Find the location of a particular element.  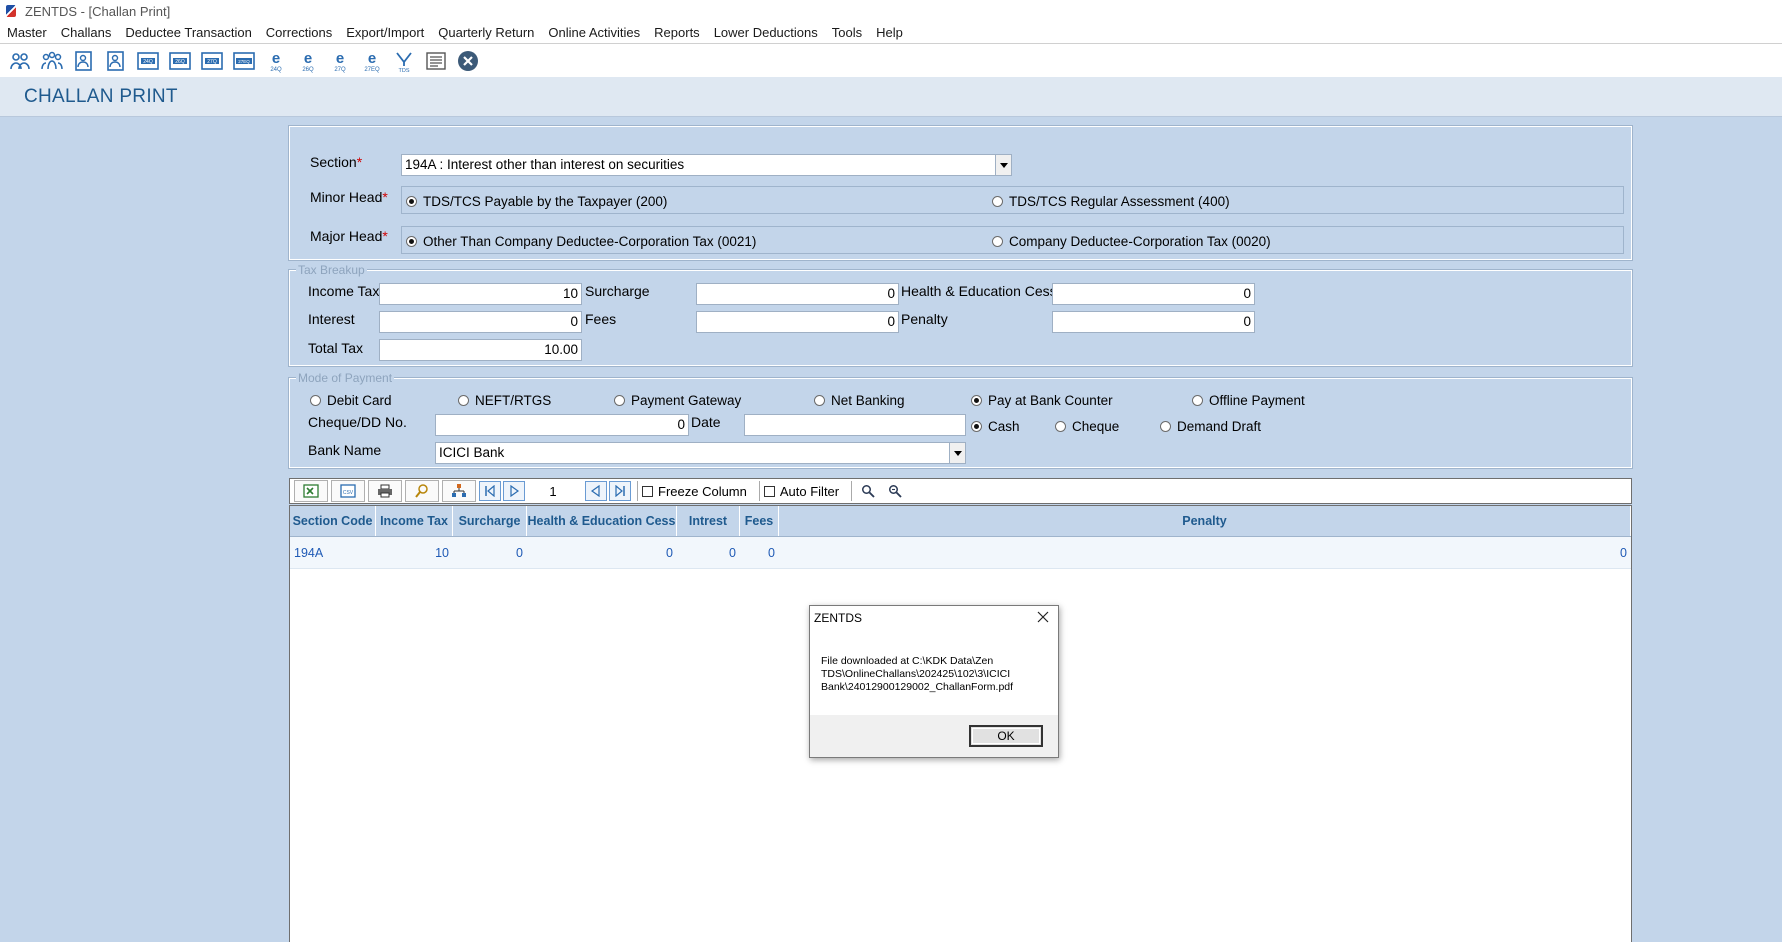

cell-intrest: 0 is located at coordinates (732, 552).